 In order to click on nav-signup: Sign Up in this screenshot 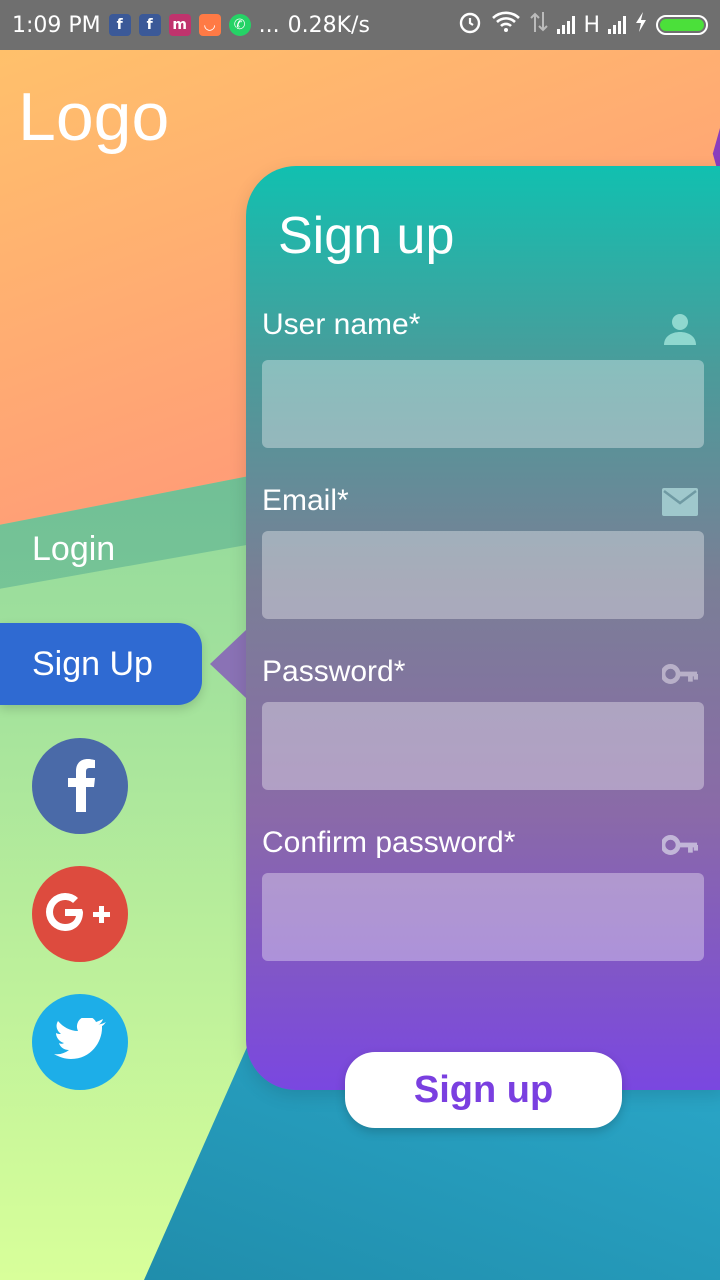, I will do `click(101, 664)`.